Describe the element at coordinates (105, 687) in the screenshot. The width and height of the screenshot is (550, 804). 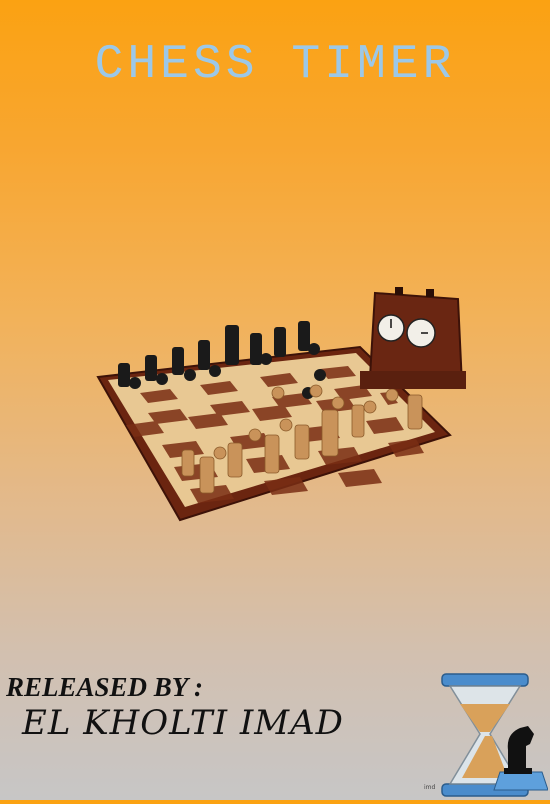
I see `released-by-label: RELEASED BY :` at that location.